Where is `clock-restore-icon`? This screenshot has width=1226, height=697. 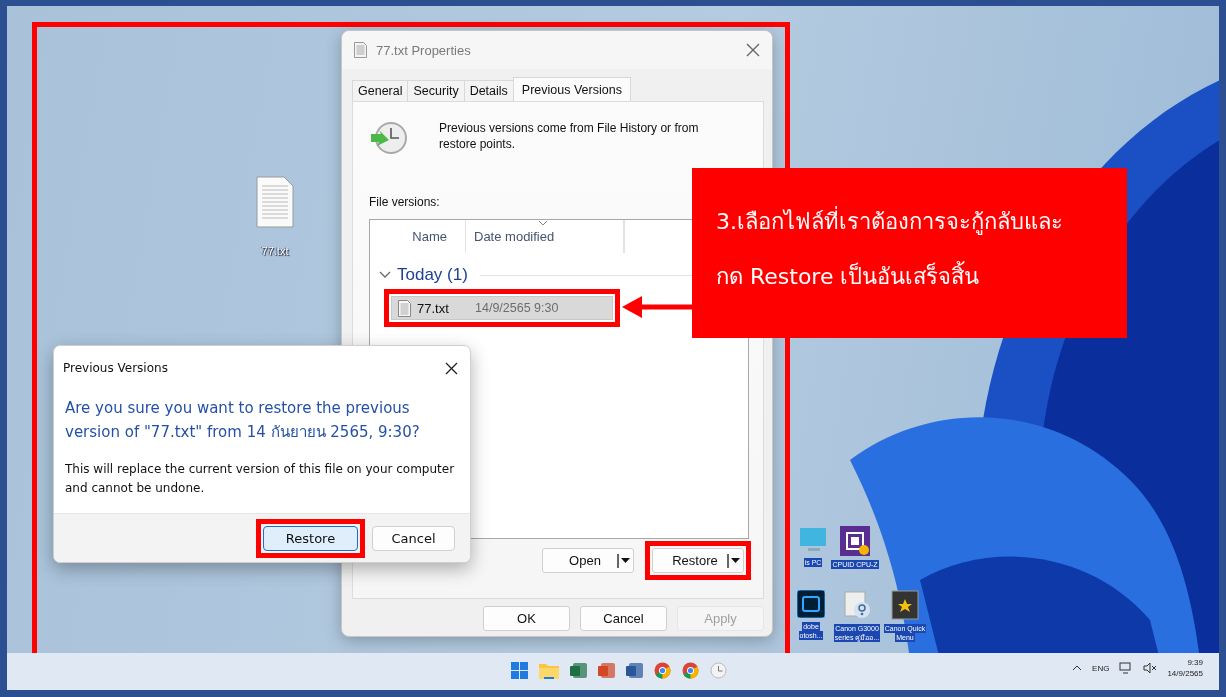 clock-restore-icon is located at coordinates (389, 138).